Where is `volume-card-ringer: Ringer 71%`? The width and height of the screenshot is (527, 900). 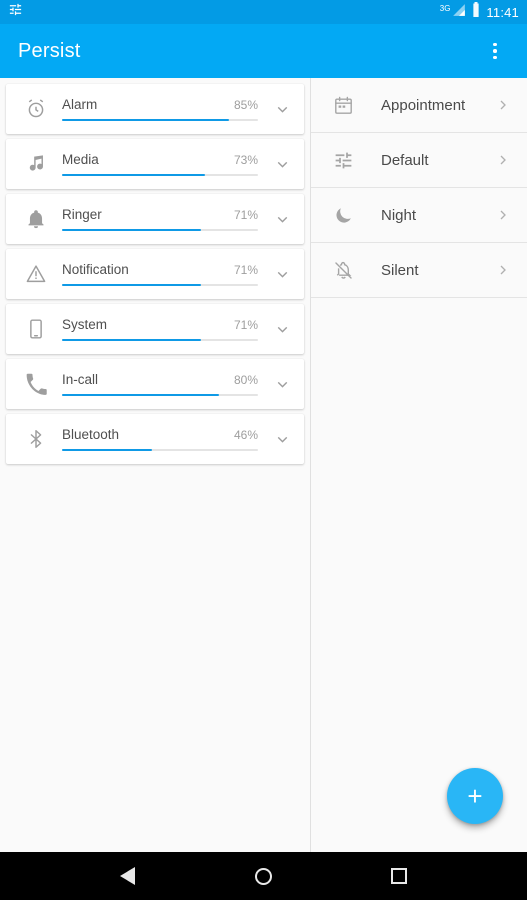
volume-card-ringer: Ringer 71% is located at coordinates (155, 219).